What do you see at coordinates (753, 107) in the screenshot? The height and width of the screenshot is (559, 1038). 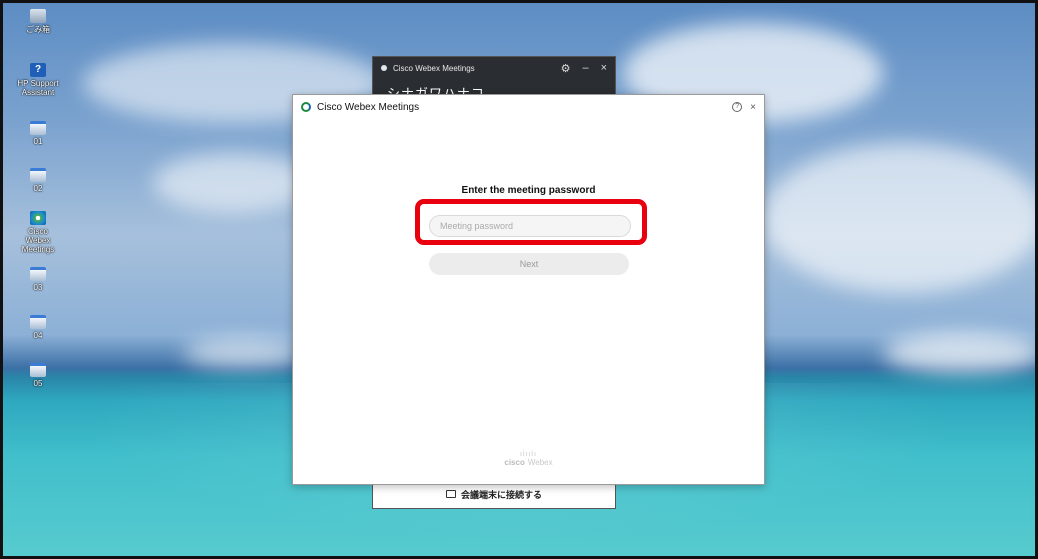 I see `close-icon: ×` at bounding box center [753, 107].